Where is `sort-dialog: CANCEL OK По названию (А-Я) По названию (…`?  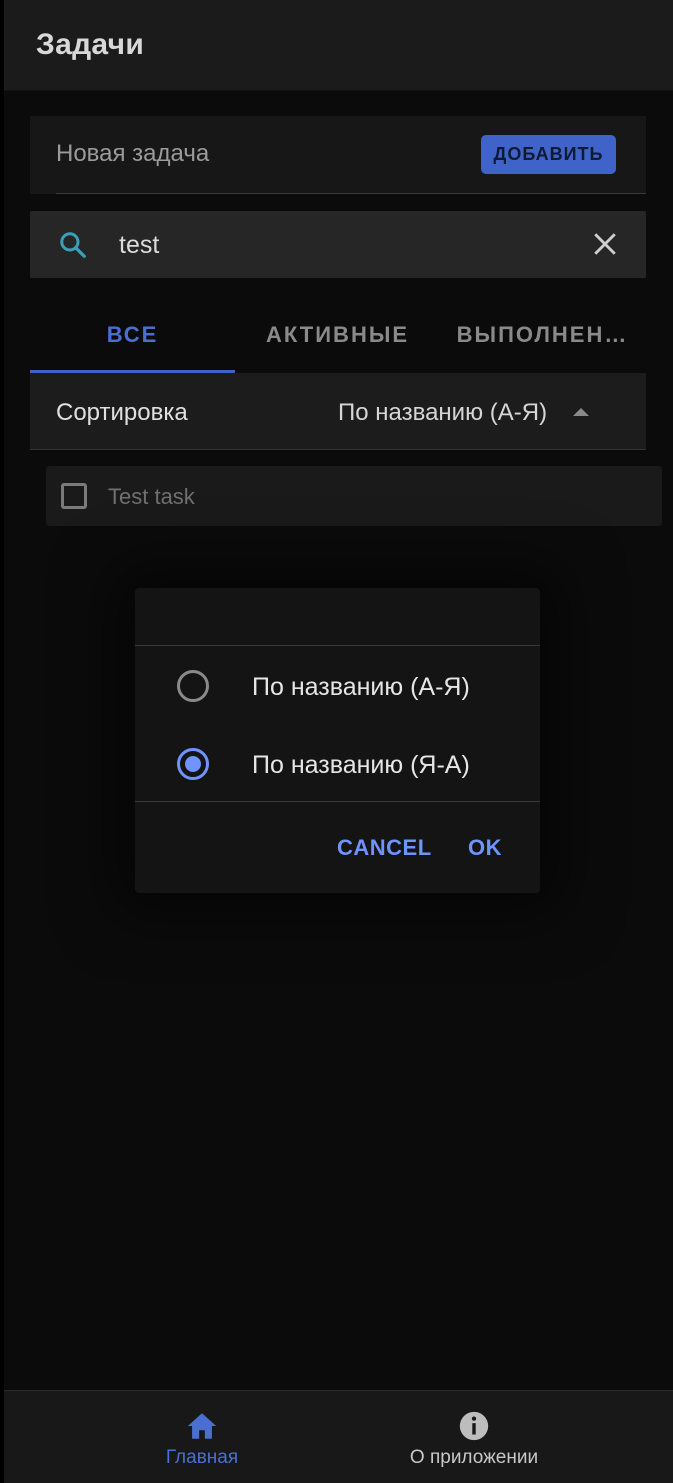
sort-dialog: CANCEL OK По названию (А-Я) По названию (… is located at coordinates (337, 740).